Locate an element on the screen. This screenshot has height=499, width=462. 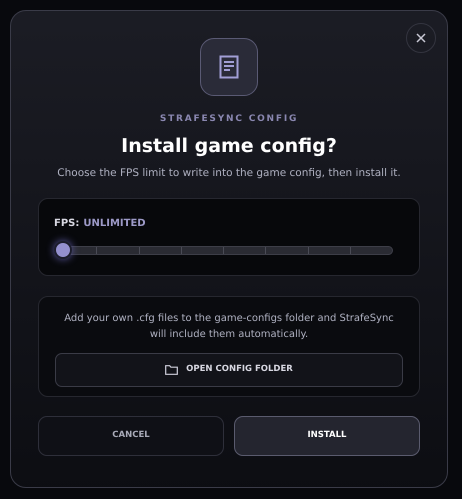
folder-note: Add your own .cfg files to the game-configs folder and StrafeSync will include them automatically. is located at coordinates (229, 327).